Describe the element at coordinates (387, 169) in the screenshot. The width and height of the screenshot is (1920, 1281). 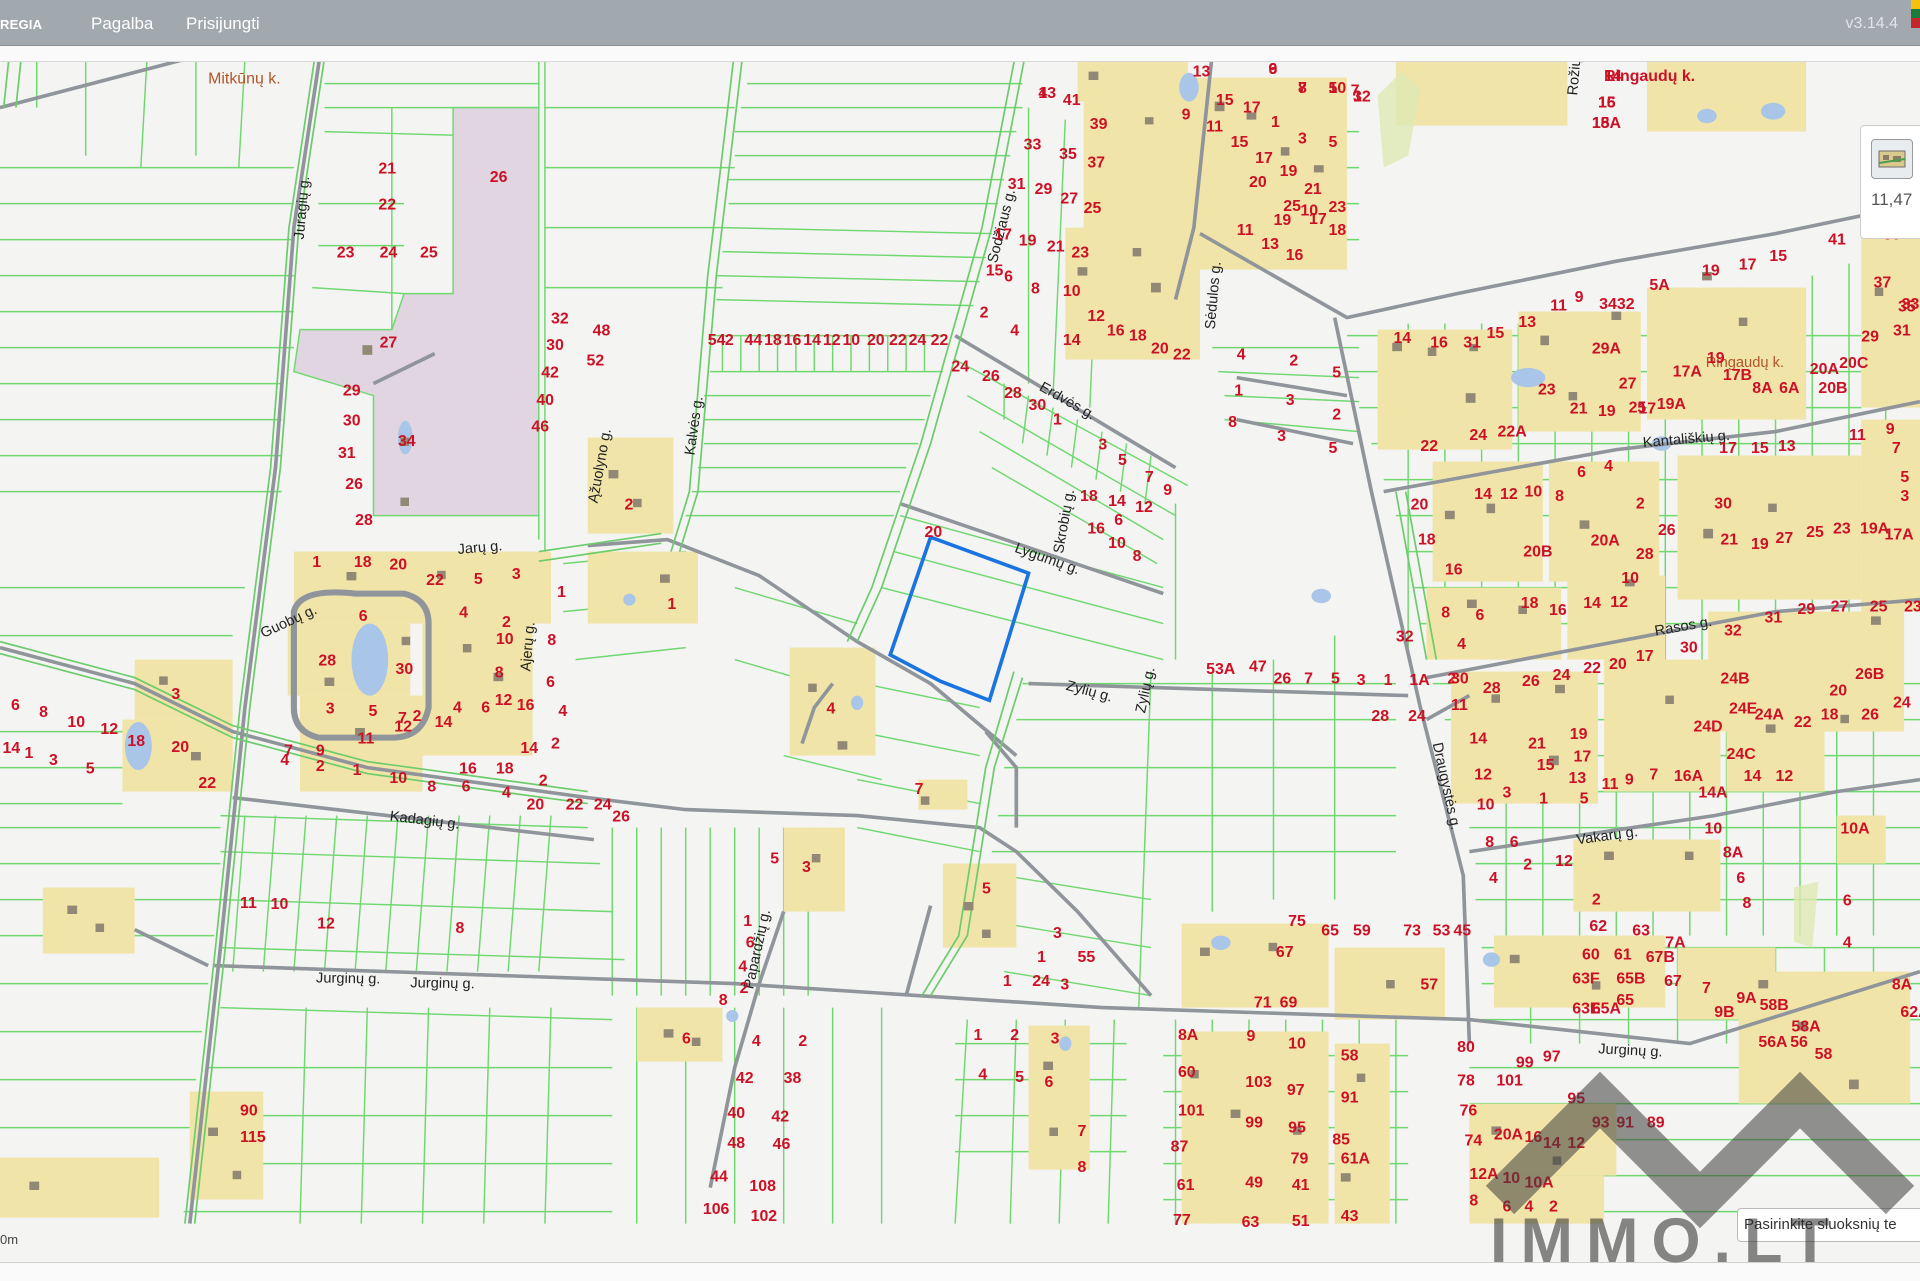
I see `house-number: 21` at that location.